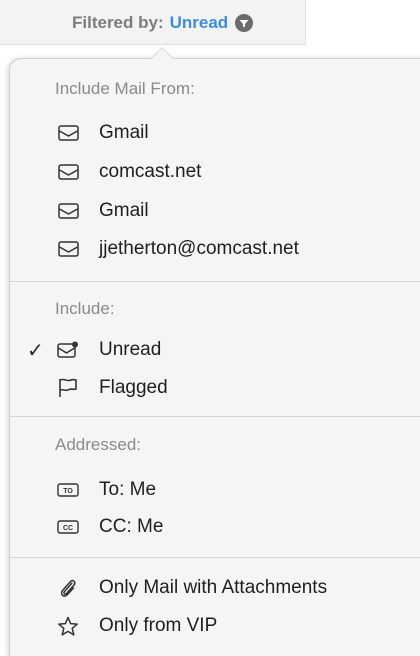 The height and width of the screenshot is (656, 420). I want to click on star-icon, so click(68, 626).